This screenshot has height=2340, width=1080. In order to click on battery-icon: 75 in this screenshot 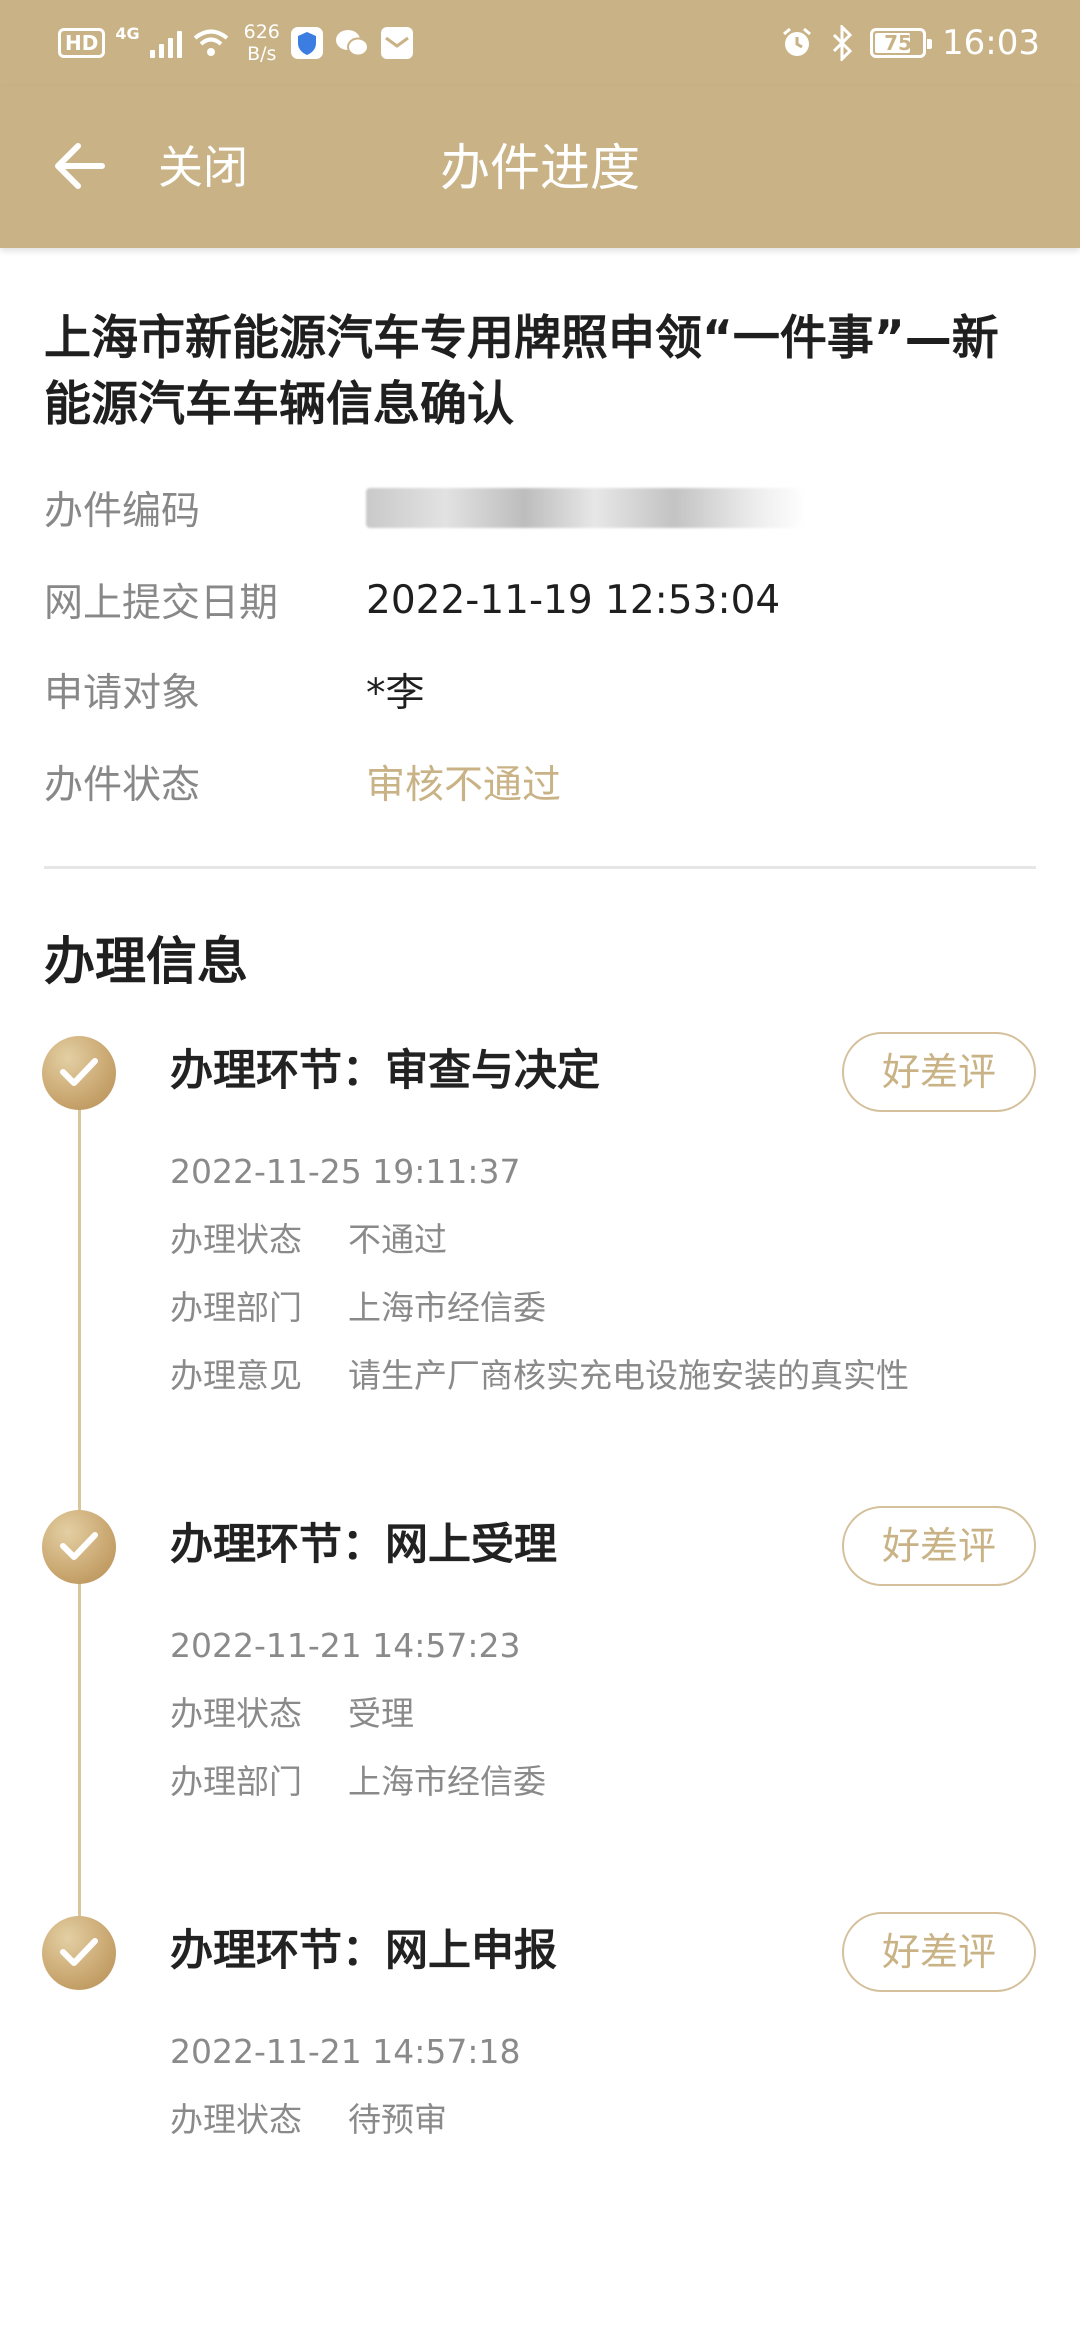, I will do `click(901, 43)`.